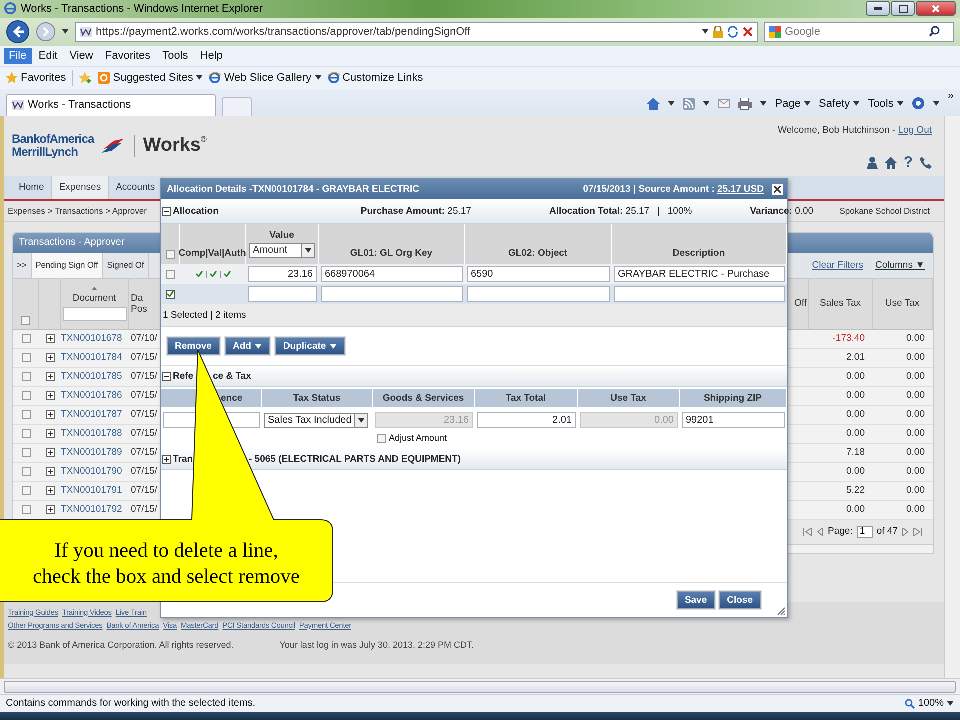  I want to click on menu-item: Favorites, so click(128, 56).